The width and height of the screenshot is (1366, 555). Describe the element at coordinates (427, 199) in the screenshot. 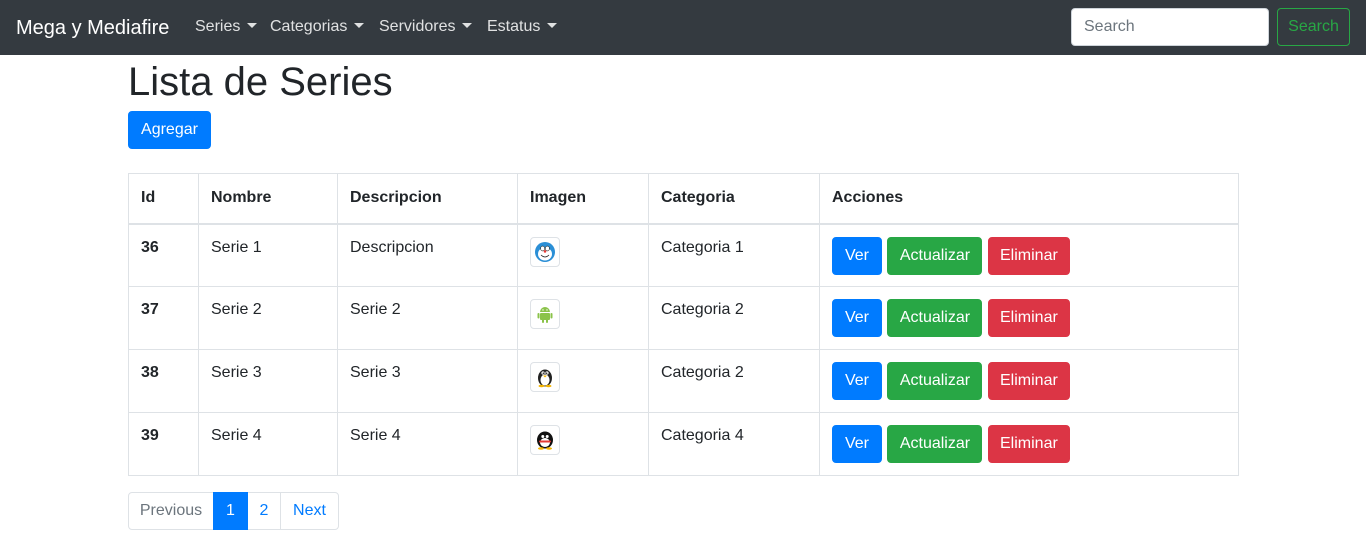

I see `column-header-descripcion: Descripcion` at that location.